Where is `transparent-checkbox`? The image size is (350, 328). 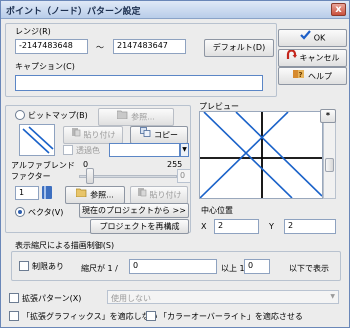 transparent-checkbox is located at coordinates (68, 150).